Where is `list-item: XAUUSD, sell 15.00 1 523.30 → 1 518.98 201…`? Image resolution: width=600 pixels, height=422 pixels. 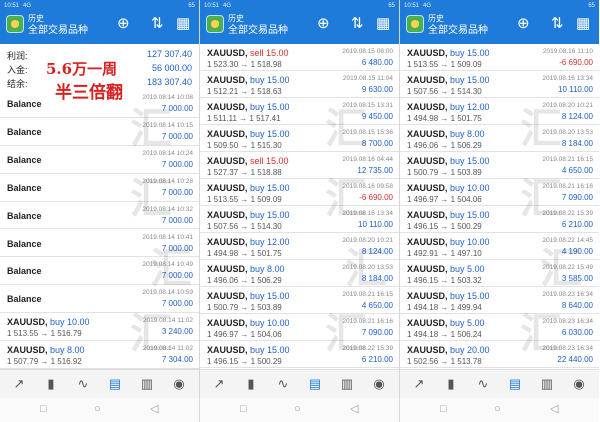 list-item: XAUUSD, sell 15.00 1 523.30 → 1 518.98 201… is located at coordinates (299, 57).